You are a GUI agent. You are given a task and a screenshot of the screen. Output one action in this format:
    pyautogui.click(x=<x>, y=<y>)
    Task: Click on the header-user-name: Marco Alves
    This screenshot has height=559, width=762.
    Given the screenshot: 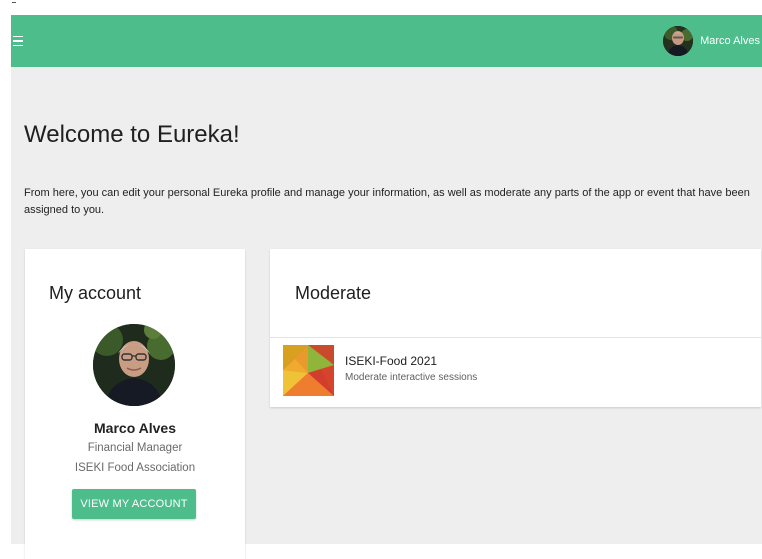 What is the action you would take?
    pyautogui.click(x=730, y=41)
    